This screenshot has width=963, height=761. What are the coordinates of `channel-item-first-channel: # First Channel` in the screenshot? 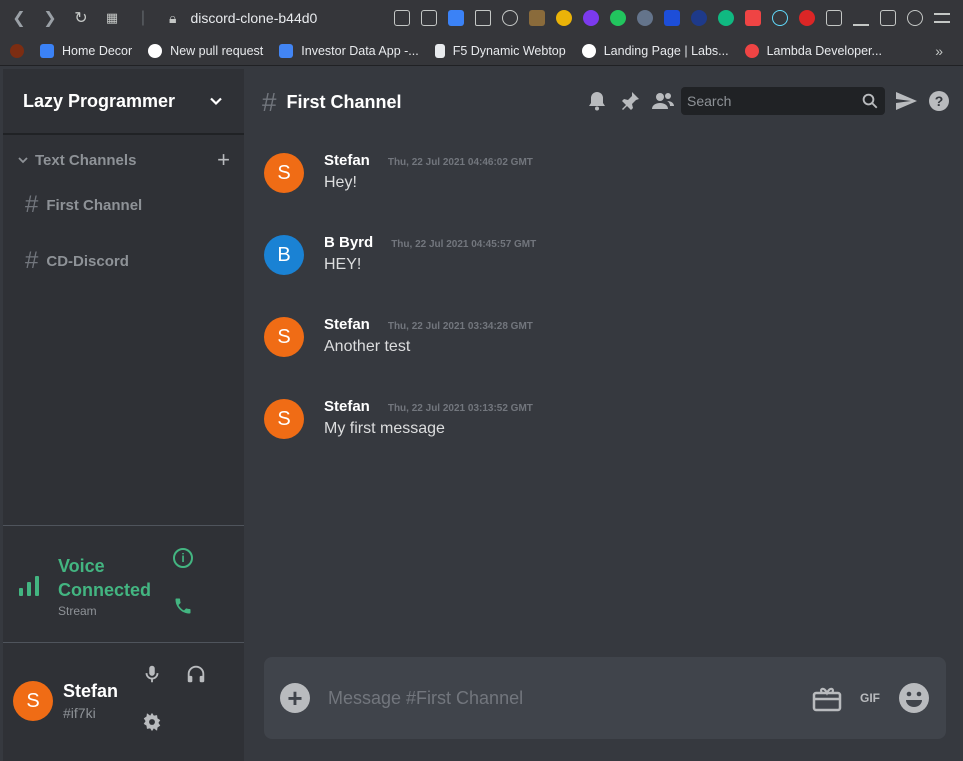 It's located at (123, 205).